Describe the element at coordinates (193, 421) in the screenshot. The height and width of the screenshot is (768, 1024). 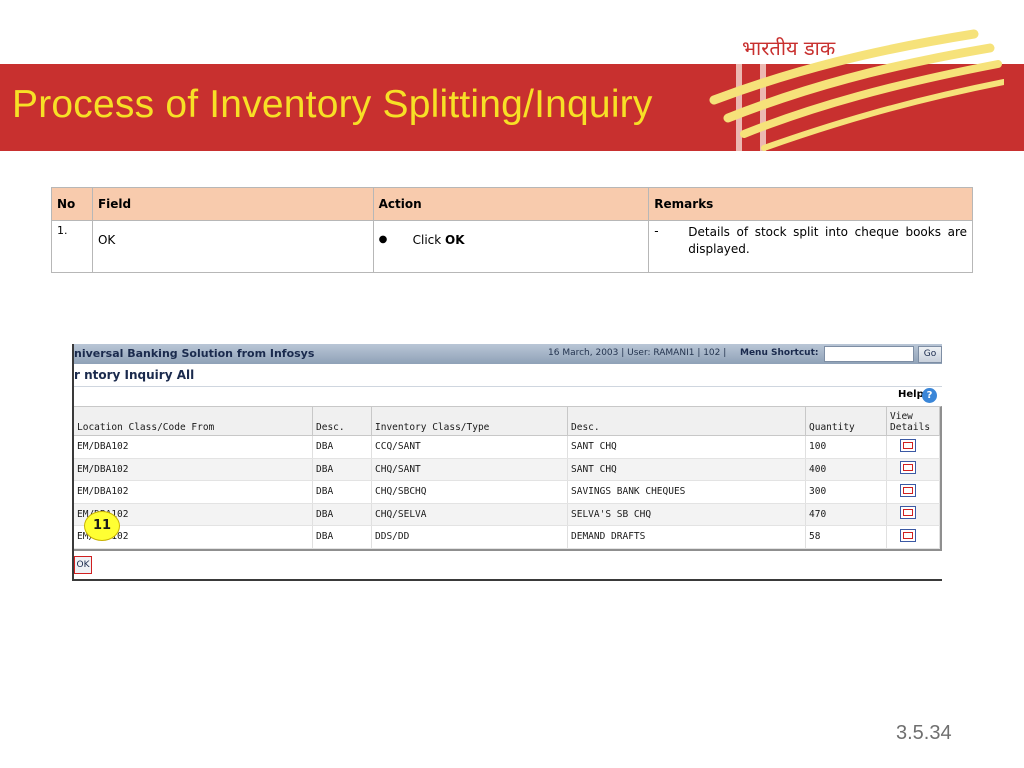
I see `col-location: Location Class/Code From` at that location.